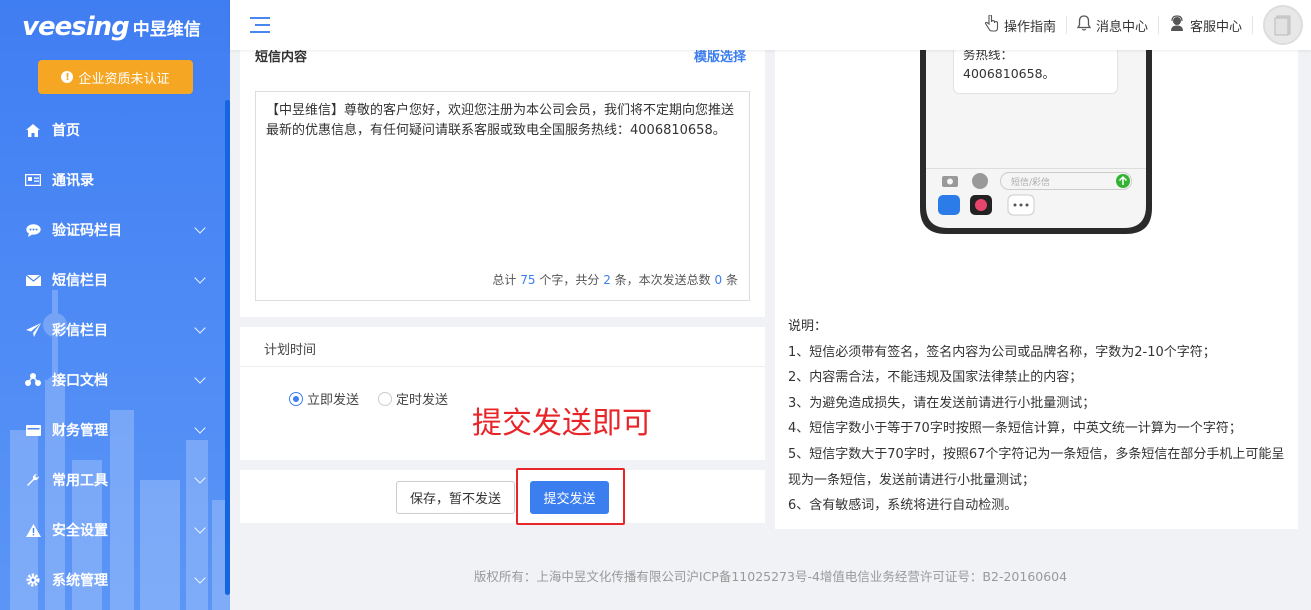 The image size is (1311, 610). Describe the element at coordinates (980, 181) in the screenshot. I see `appstore-icon` at that location.